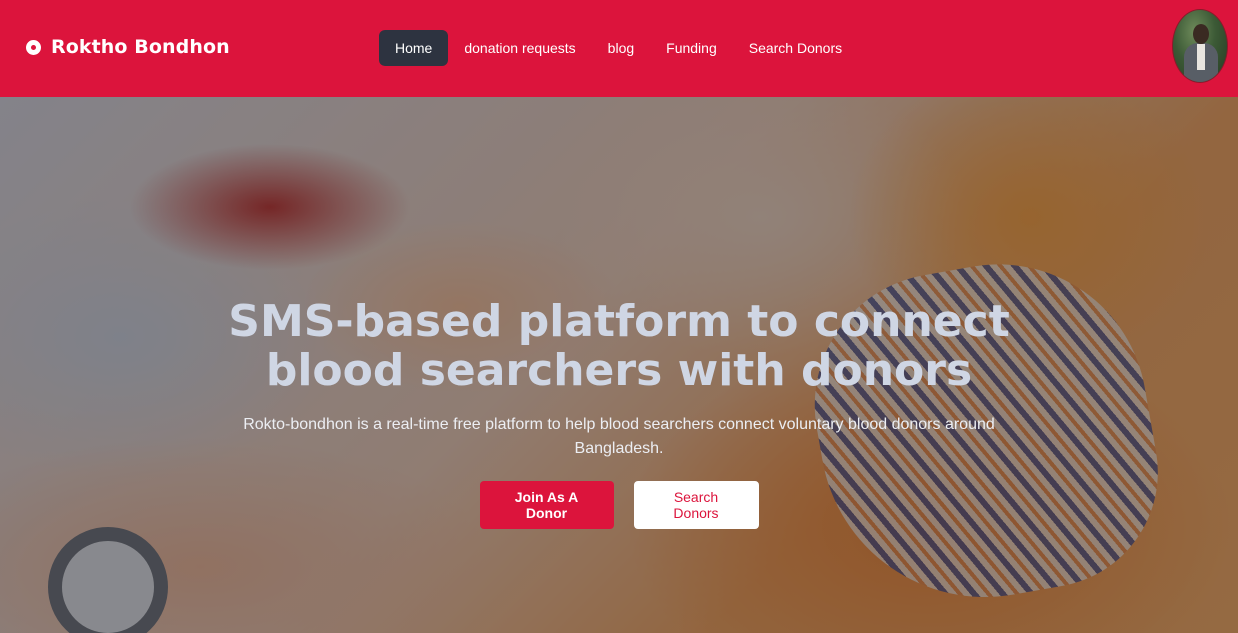 This screenshot has width=1238, height=633. What do you see at coordinates (519, 48) in the screenshot?
I see `nav-item-donation-requests: donation requests` at bounding box center [519, 48].